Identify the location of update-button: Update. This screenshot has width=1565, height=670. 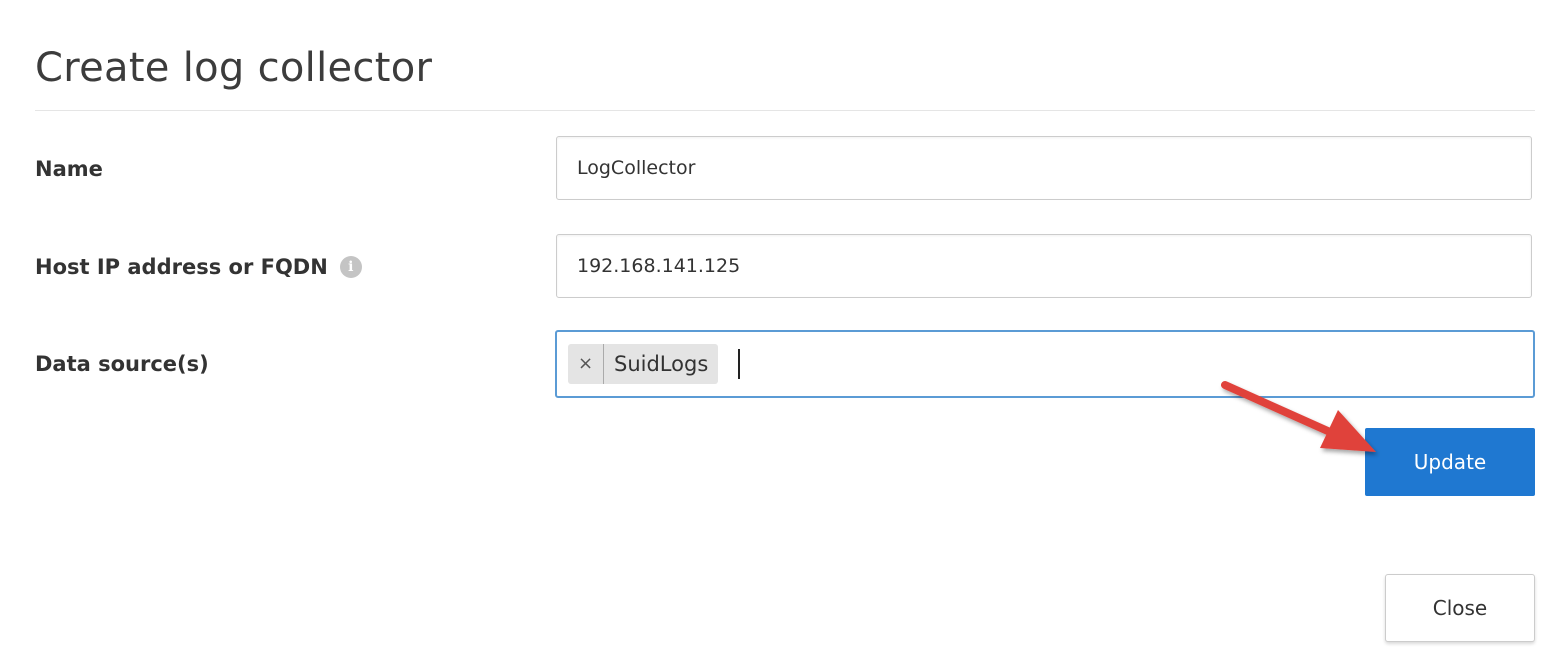
(1450, 462).